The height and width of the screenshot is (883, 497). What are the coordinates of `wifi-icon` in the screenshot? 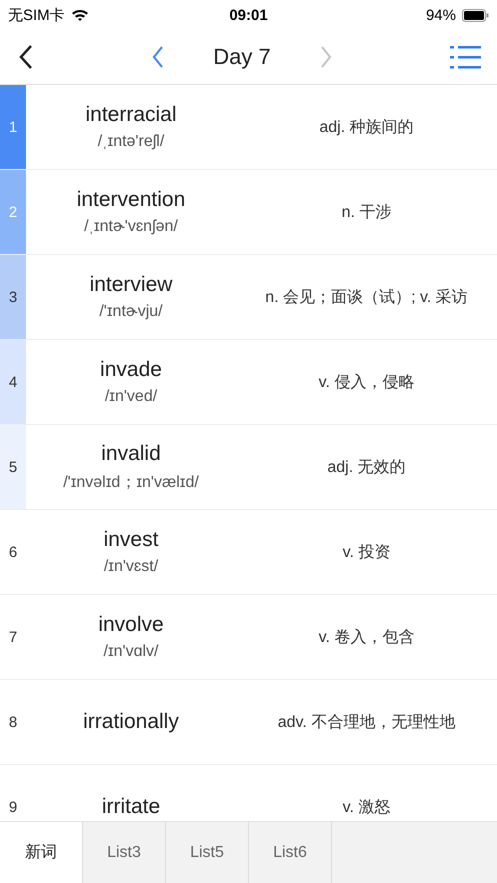 It's located at (79, 15).